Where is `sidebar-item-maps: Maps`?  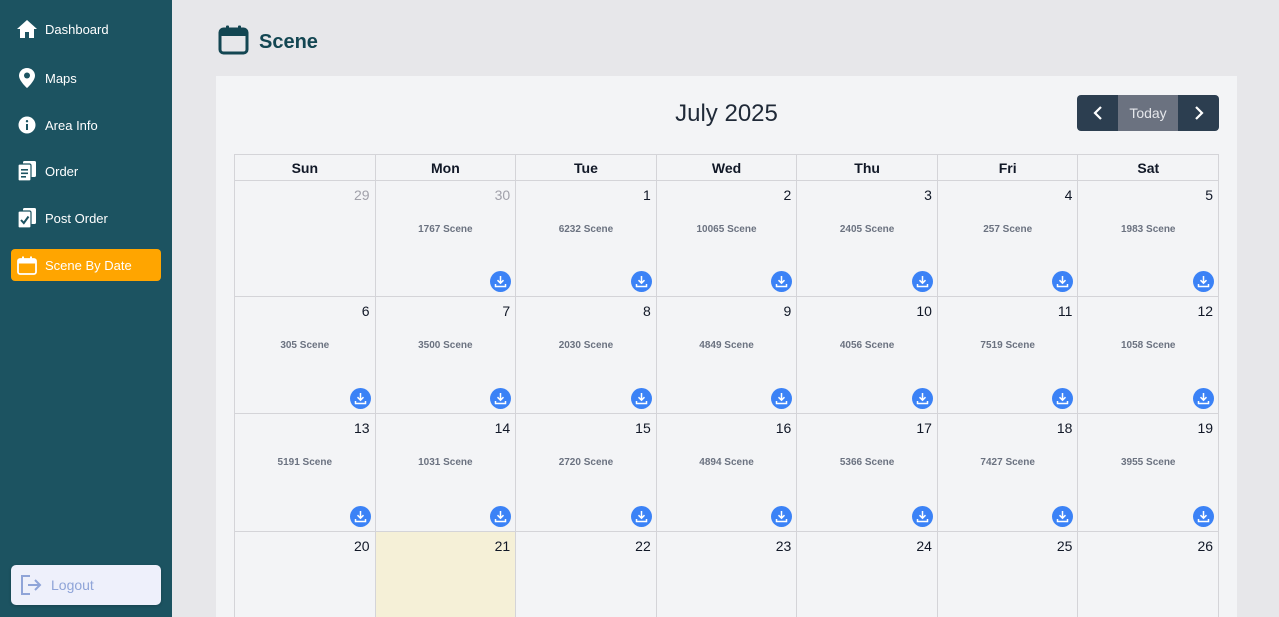 sidebar-item-maps: Maps is located at coordinates (86, 78).